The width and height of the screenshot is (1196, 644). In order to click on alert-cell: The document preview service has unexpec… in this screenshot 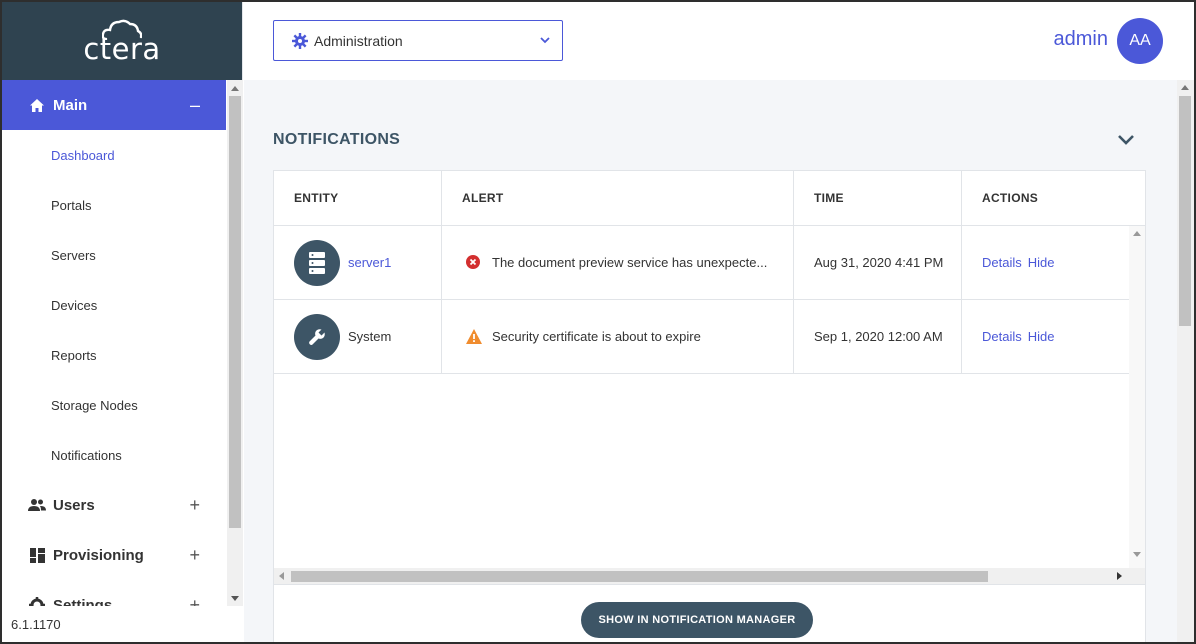, I will do `click(618, 262)`.